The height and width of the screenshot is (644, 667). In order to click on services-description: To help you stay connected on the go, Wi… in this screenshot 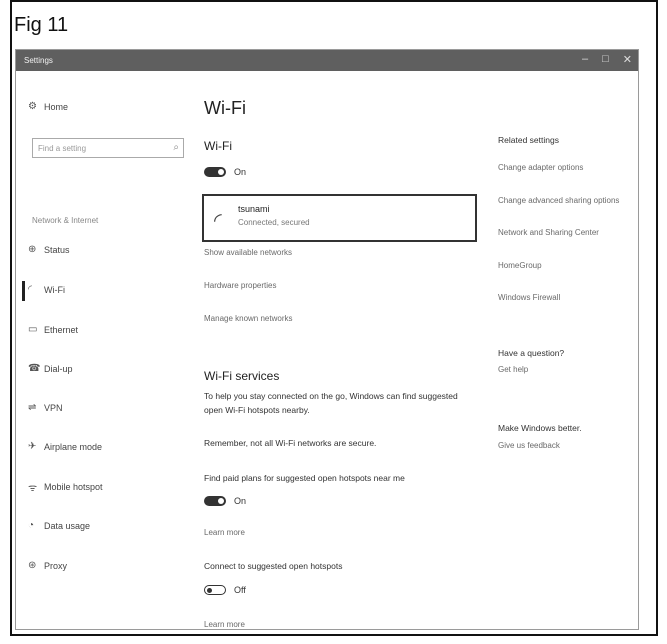, I will do `click(331, 403)`.